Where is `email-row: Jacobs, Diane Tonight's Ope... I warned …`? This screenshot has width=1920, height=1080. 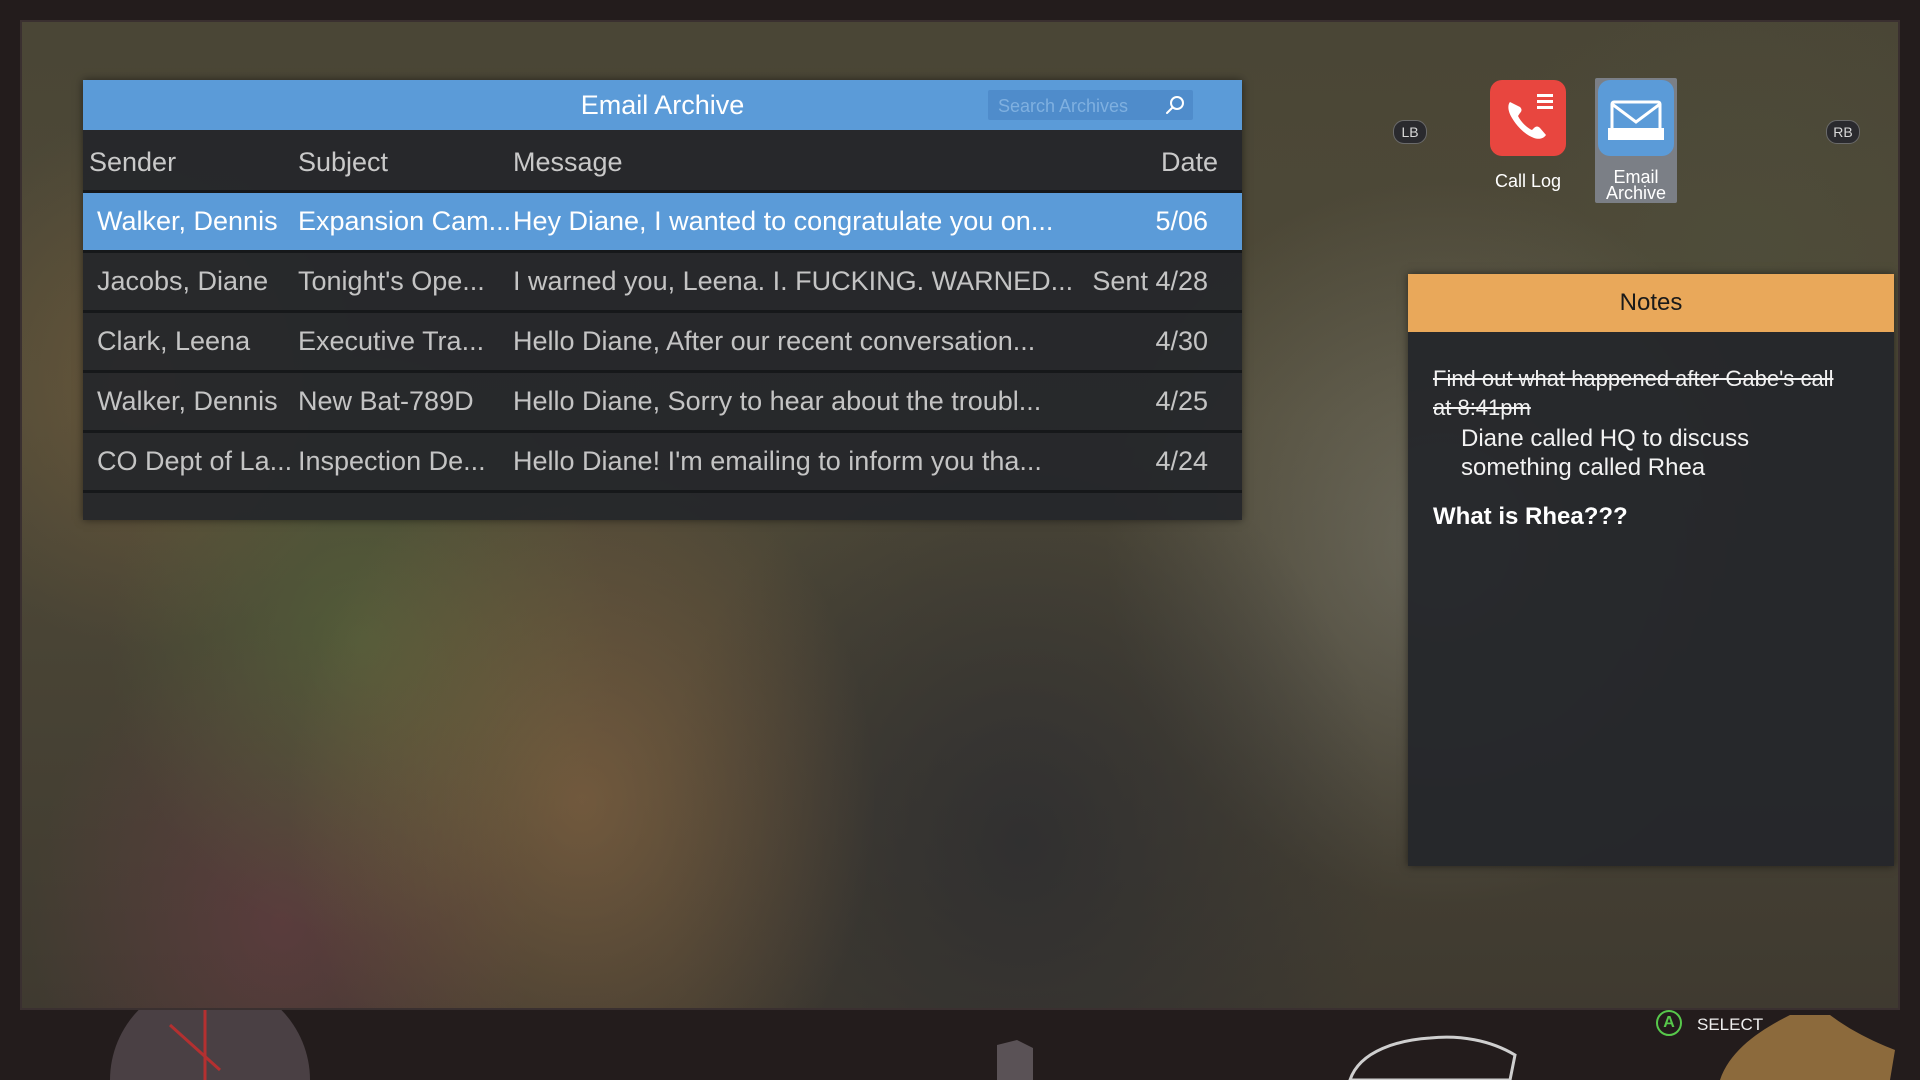
email-row: Jacobs, Diane Tonight's Ope... I warned … is located at coordinates (662, 283).